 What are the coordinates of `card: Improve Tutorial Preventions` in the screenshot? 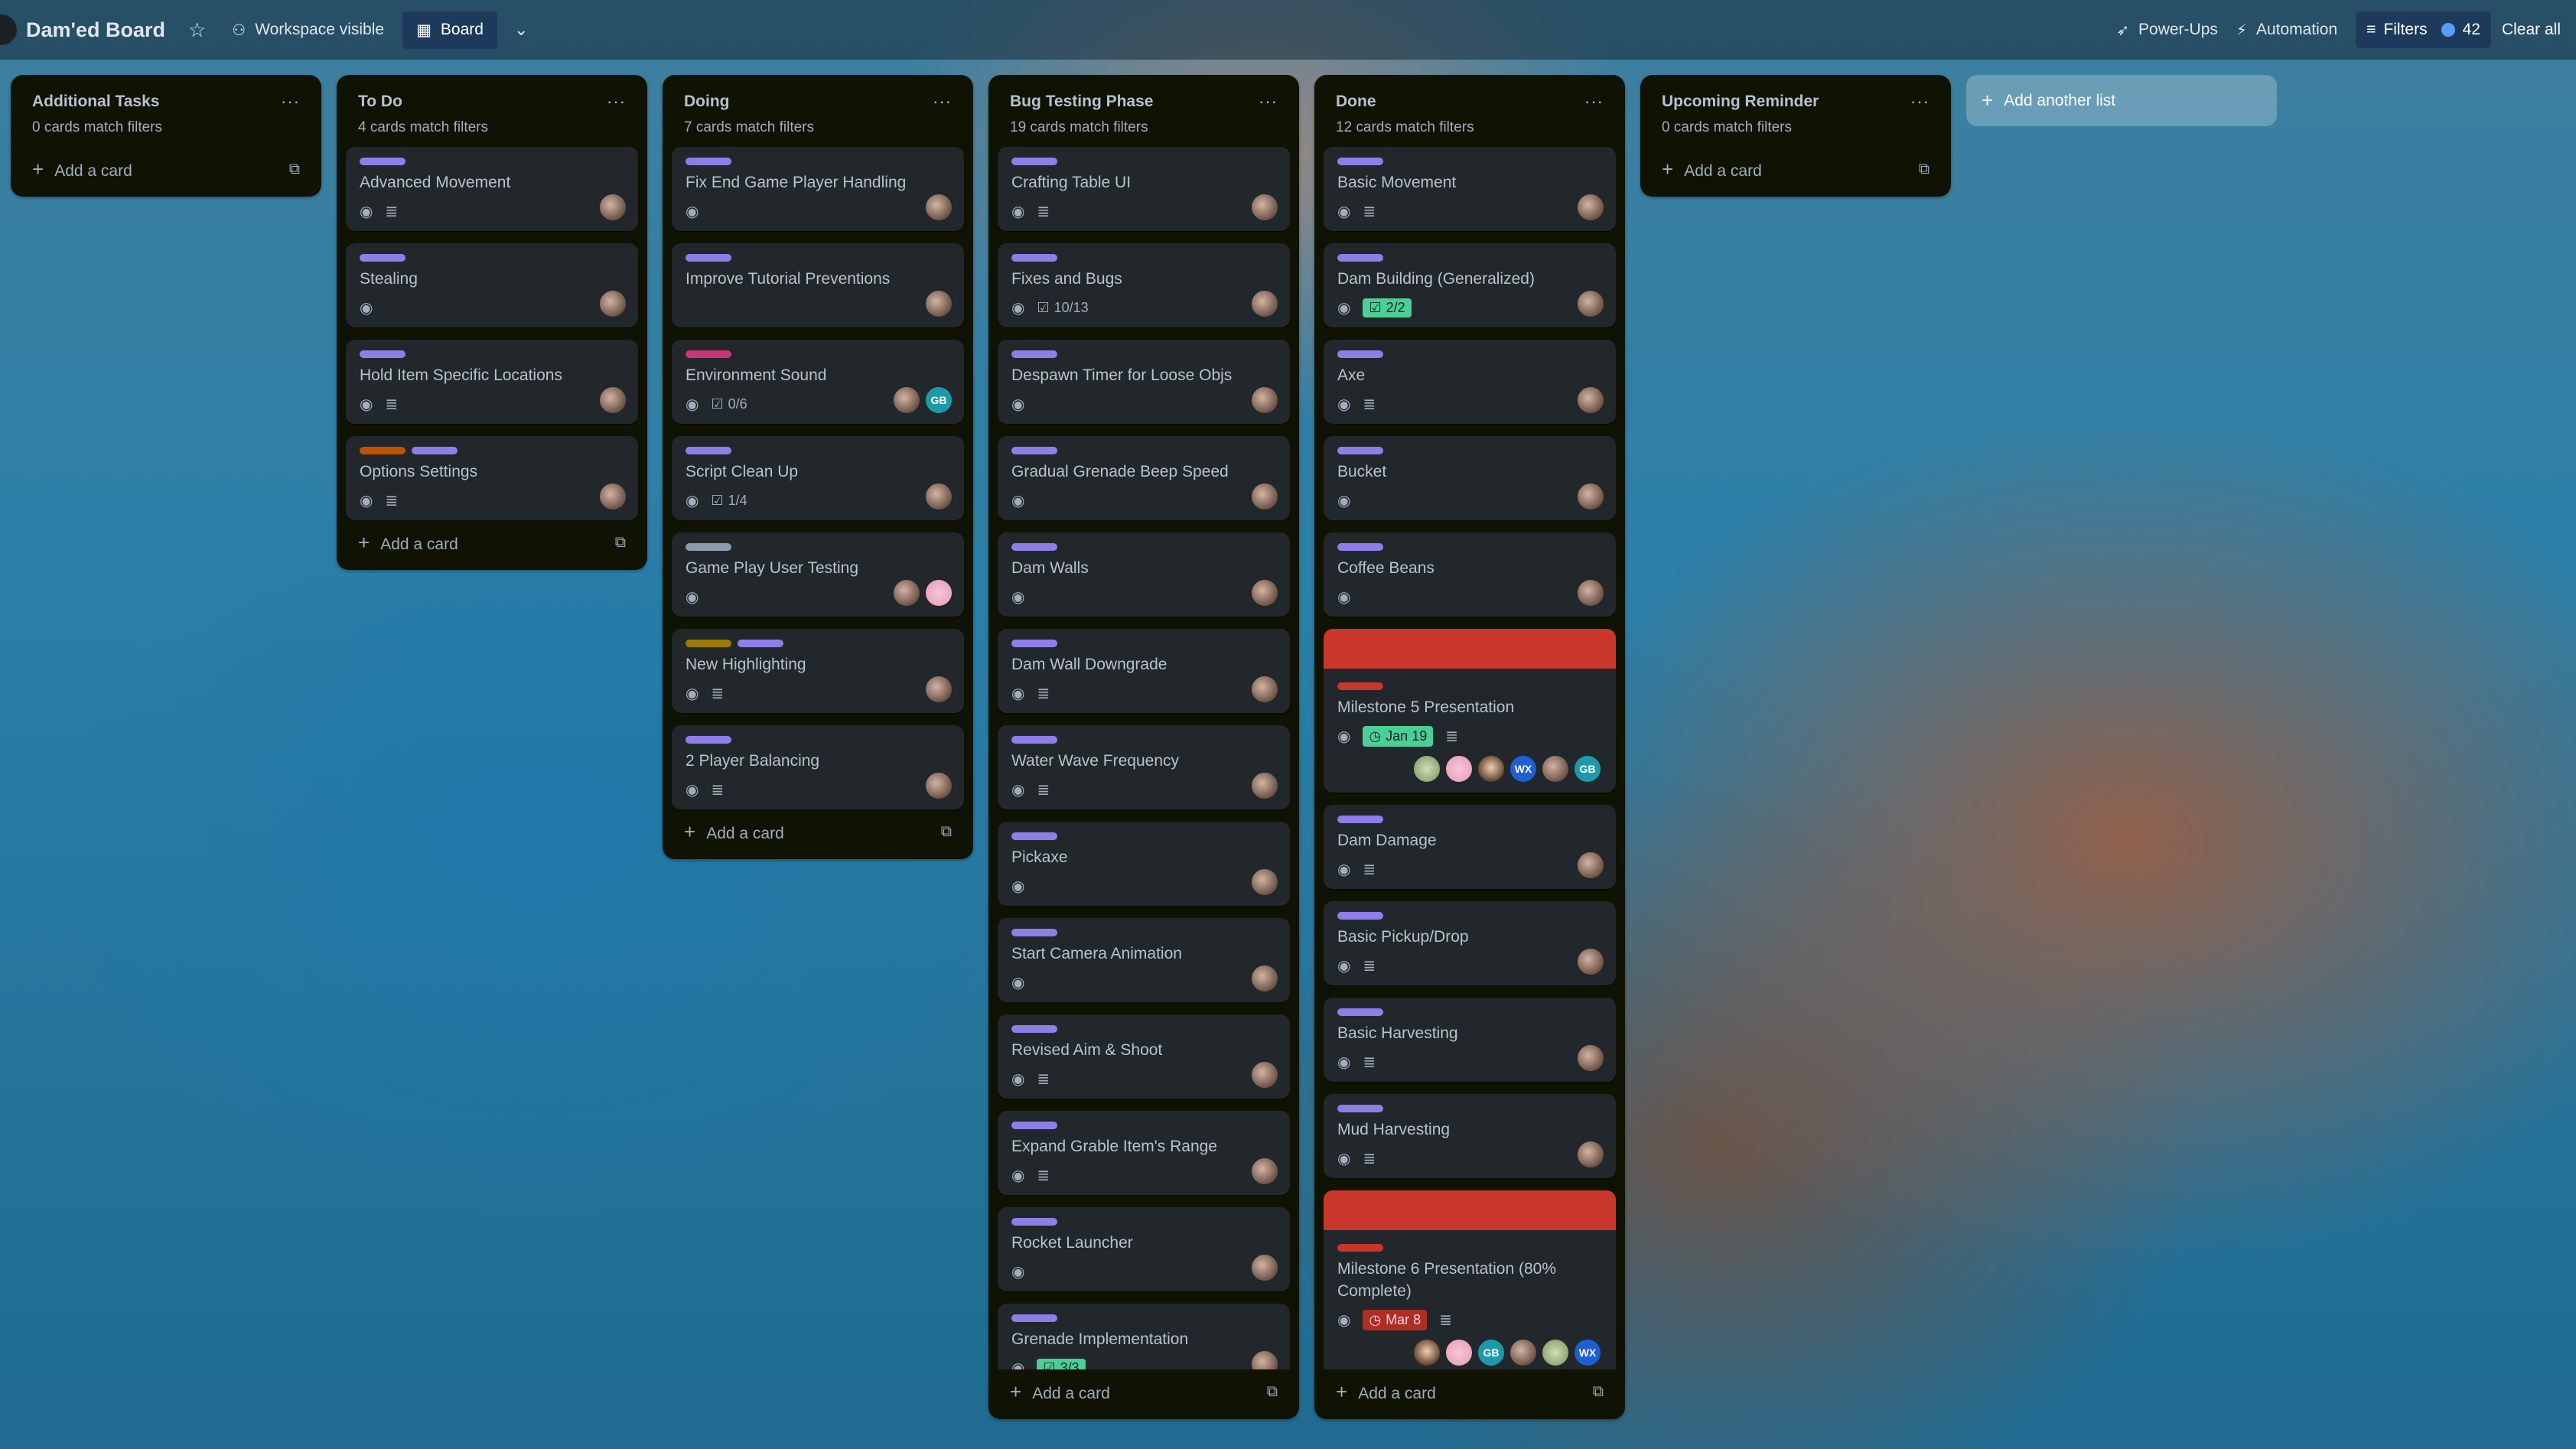 It's located at (818, 285).